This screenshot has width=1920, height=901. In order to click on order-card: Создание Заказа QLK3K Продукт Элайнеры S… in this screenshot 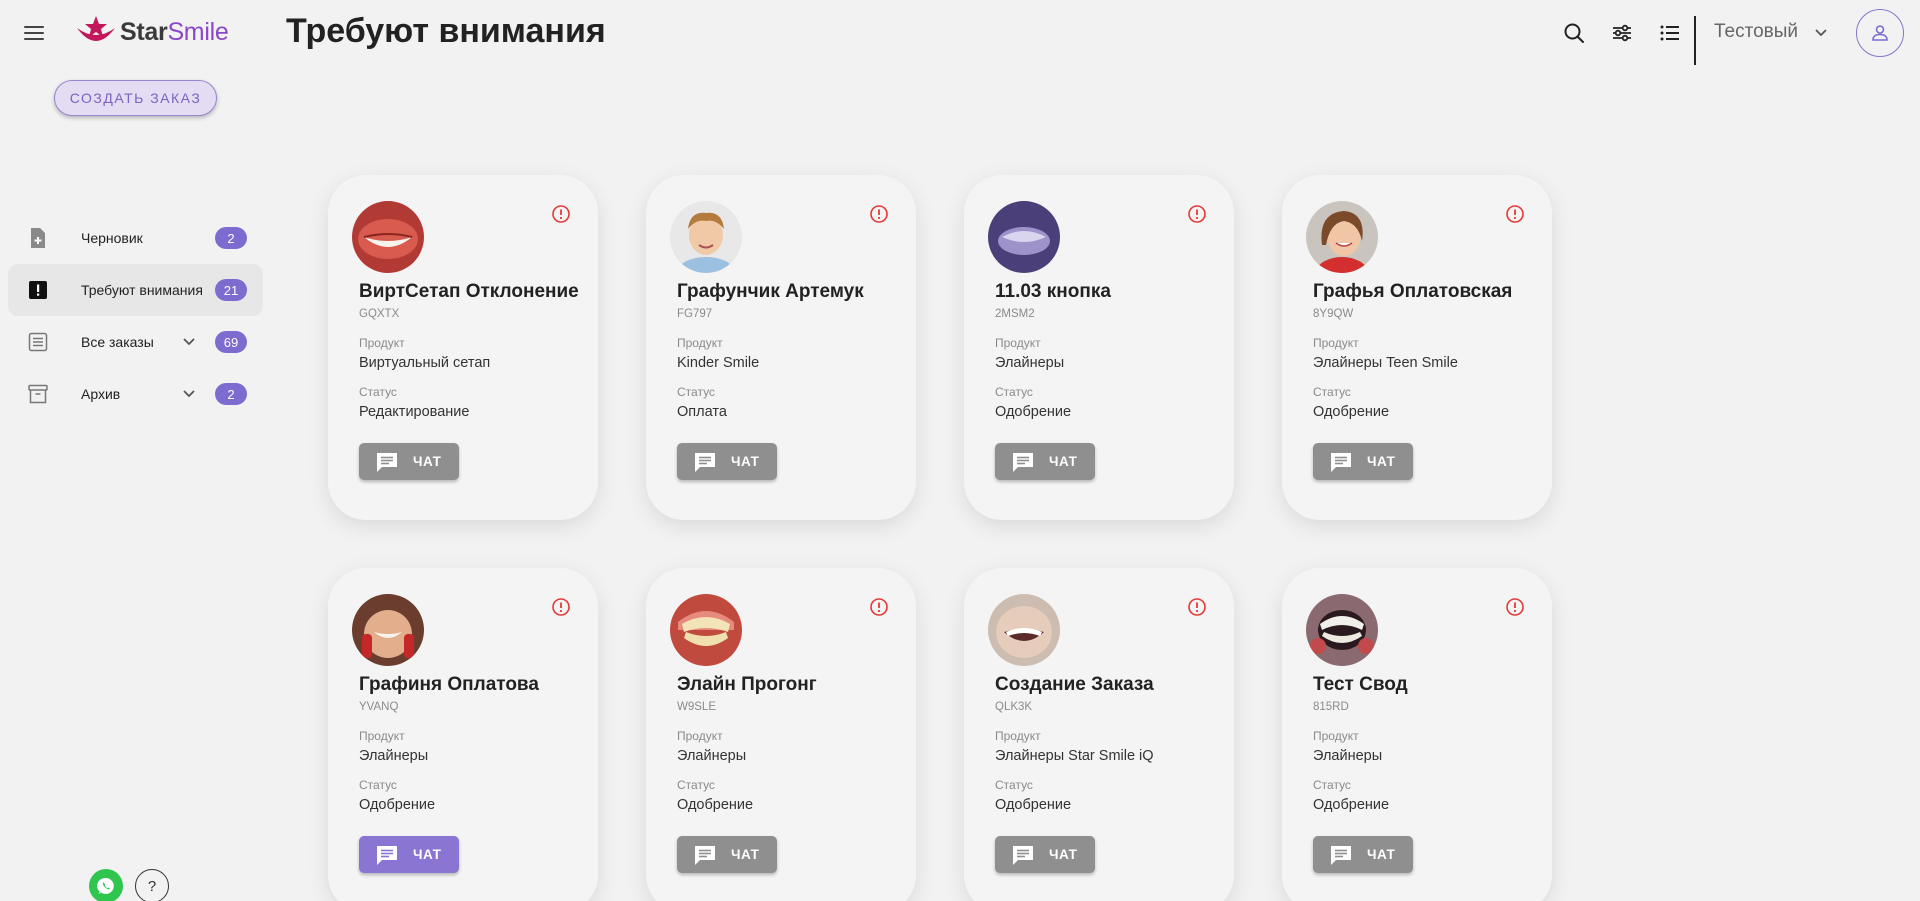, I will do `click(1099, 734)`.